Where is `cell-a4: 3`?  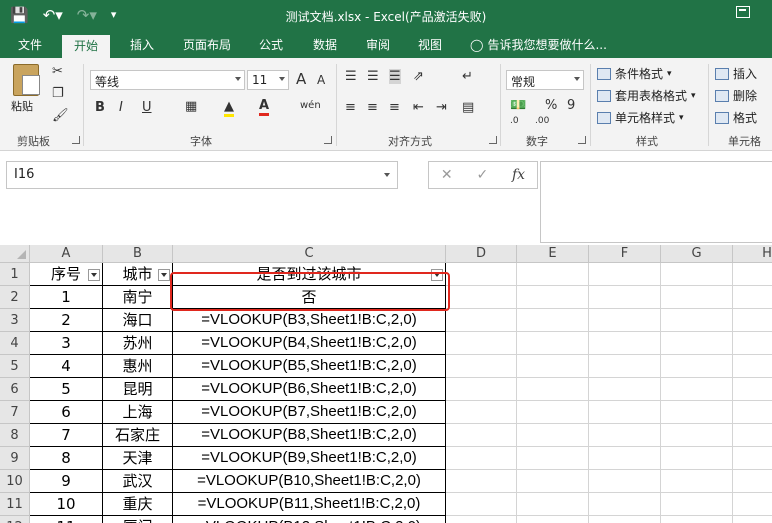 cell-a4: 3 is located at coordinates (66, 343).